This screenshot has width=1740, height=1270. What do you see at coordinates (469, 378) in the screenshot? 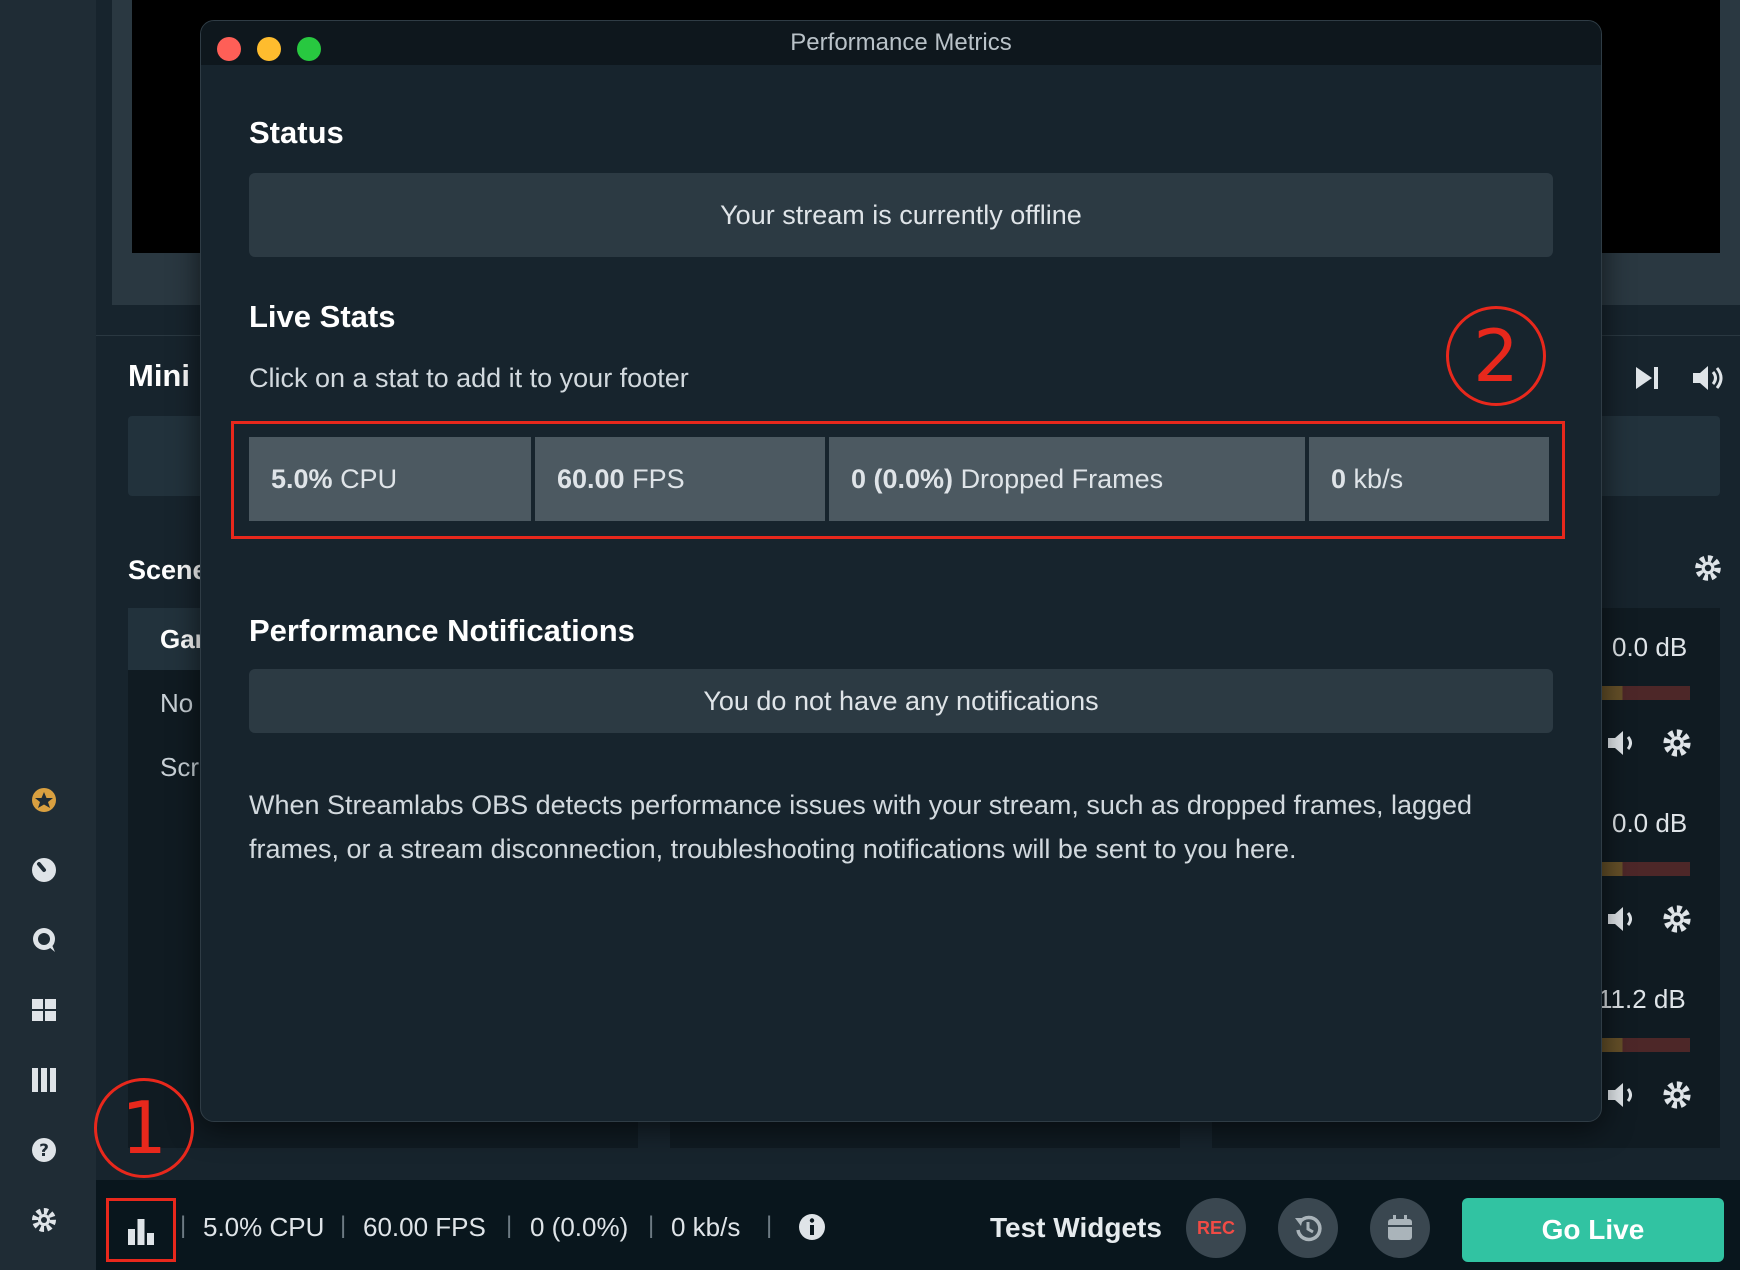
I see `live-stats-subtitle: Click on a stat to add it to your footer` at bounding box center [469, 378].